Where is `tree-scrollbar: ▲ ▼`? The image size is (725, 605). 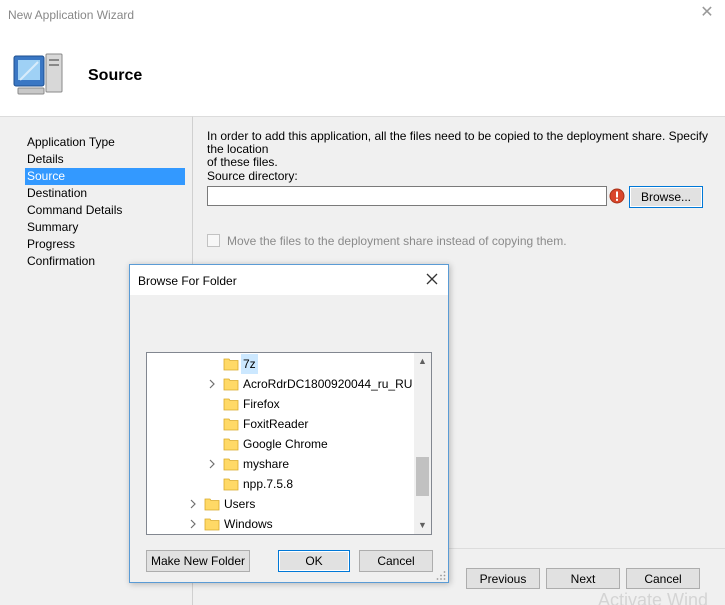
tree-scrollbar: ▲ ▼ is located at coordinates (422, 443).